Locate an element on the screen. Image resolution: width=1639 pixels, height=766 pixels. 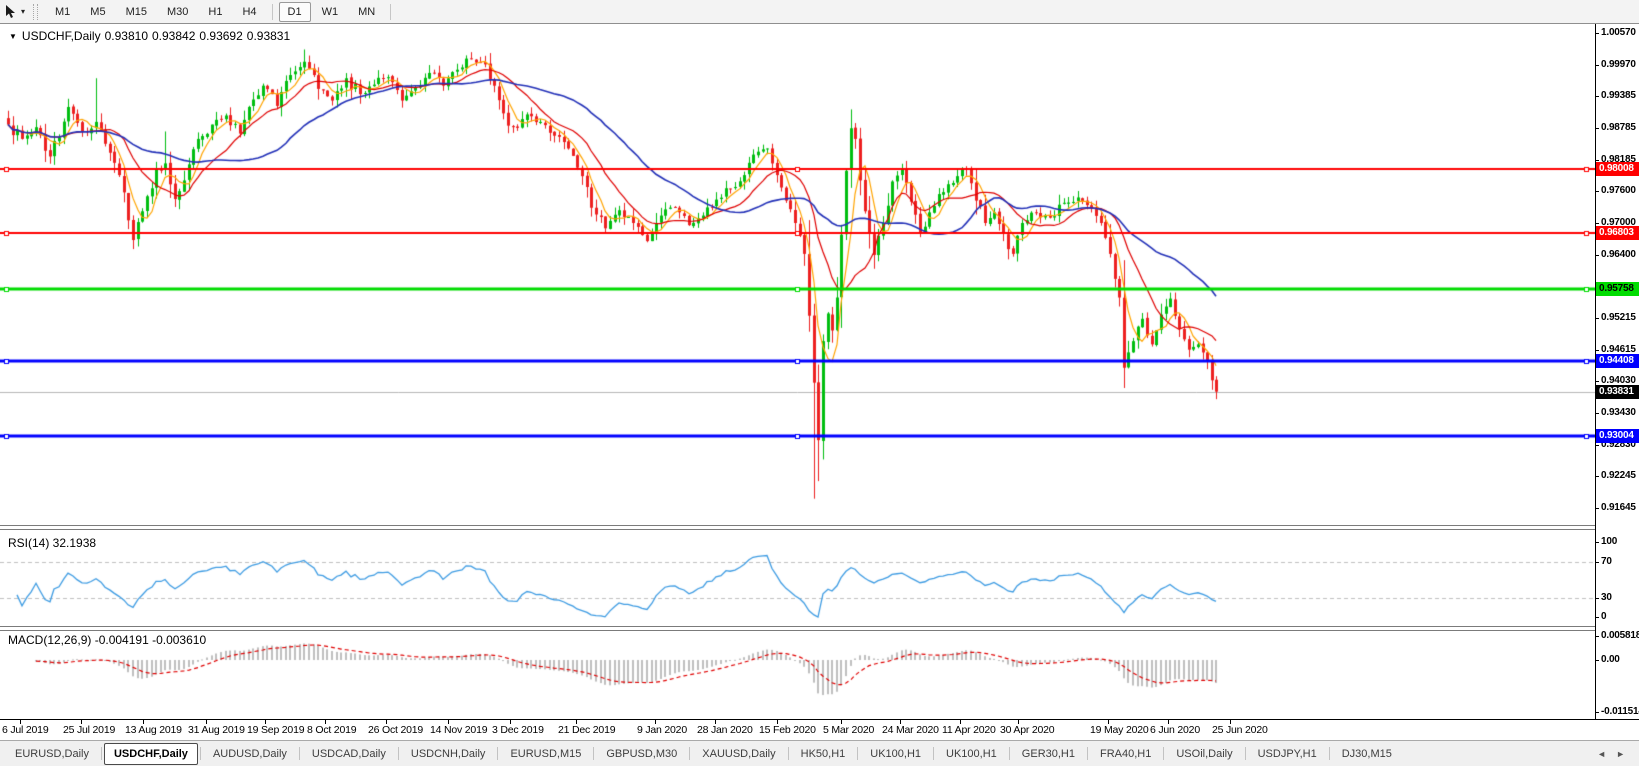
date-label: 24 Mar 2020 is located at coordinates (910, 730).